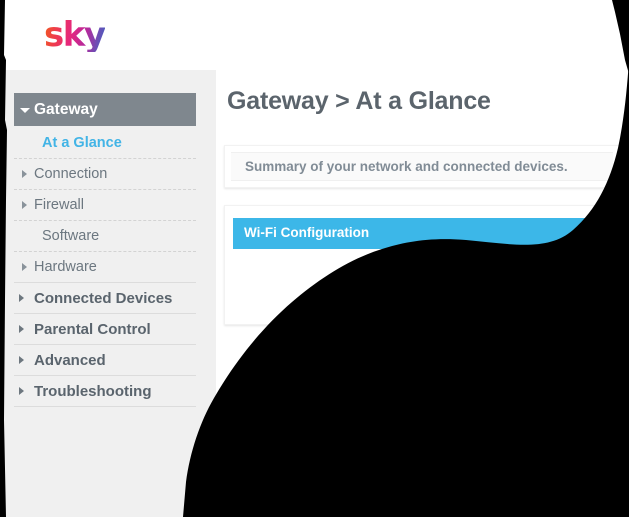 The width and height of the screenshot is (629, 517). Describe the element at coordinates (65, 267) in the screenshot. I see `sidebar-item-label: Hardware` at that location.